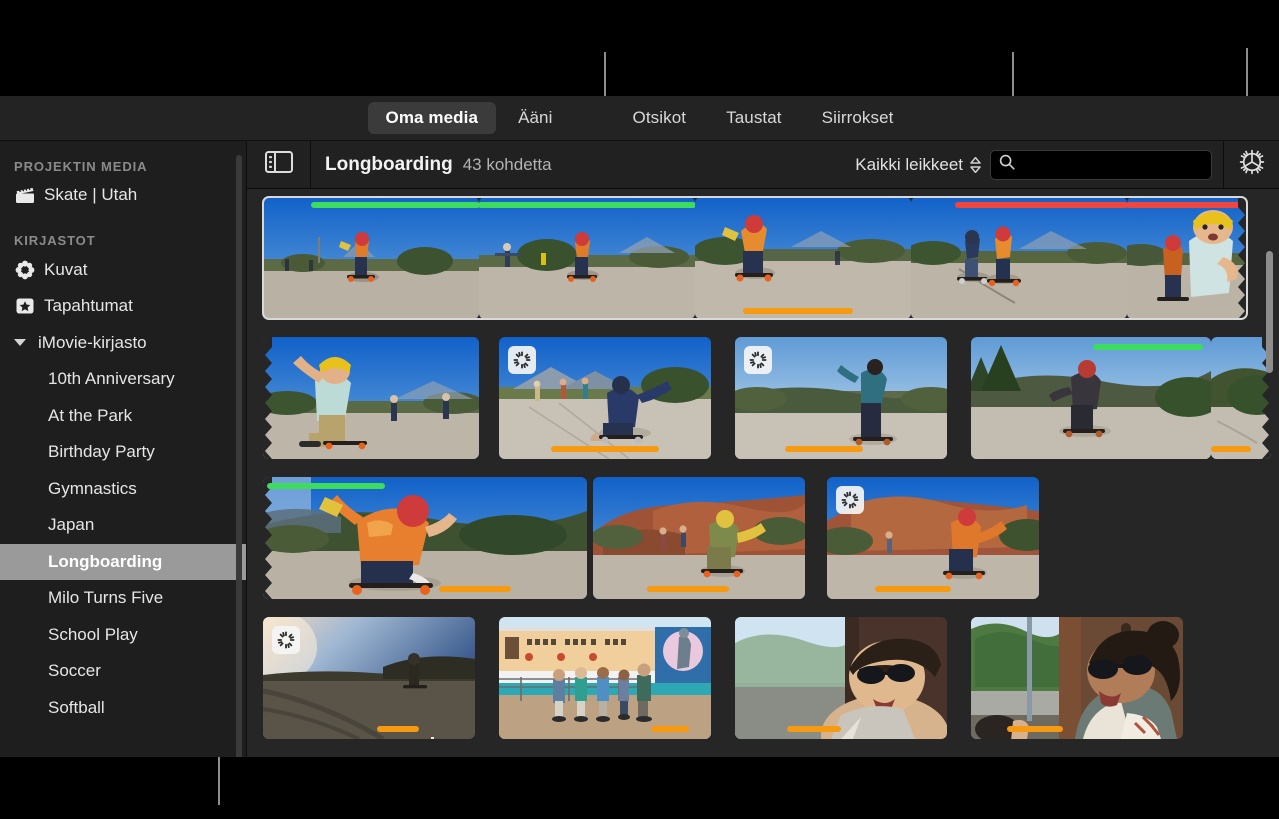 The width and height of the screenshot is (1279, 819). Describe the element at coordinates (660, 118) in the screenshot. I see `tab-otsikot: Otsikot` at that location.